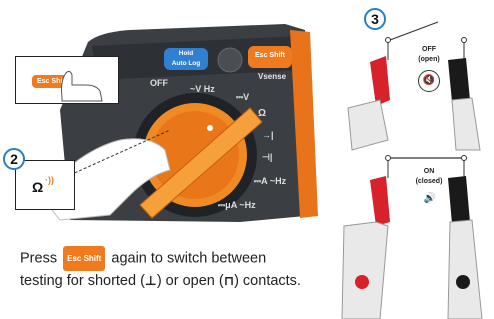 This screenshot has height=319, width=494. What do you see at coordinates (429, 59) in the screenshot?
I see `off-sub-label: (open)` at bounding box center [429, 59].